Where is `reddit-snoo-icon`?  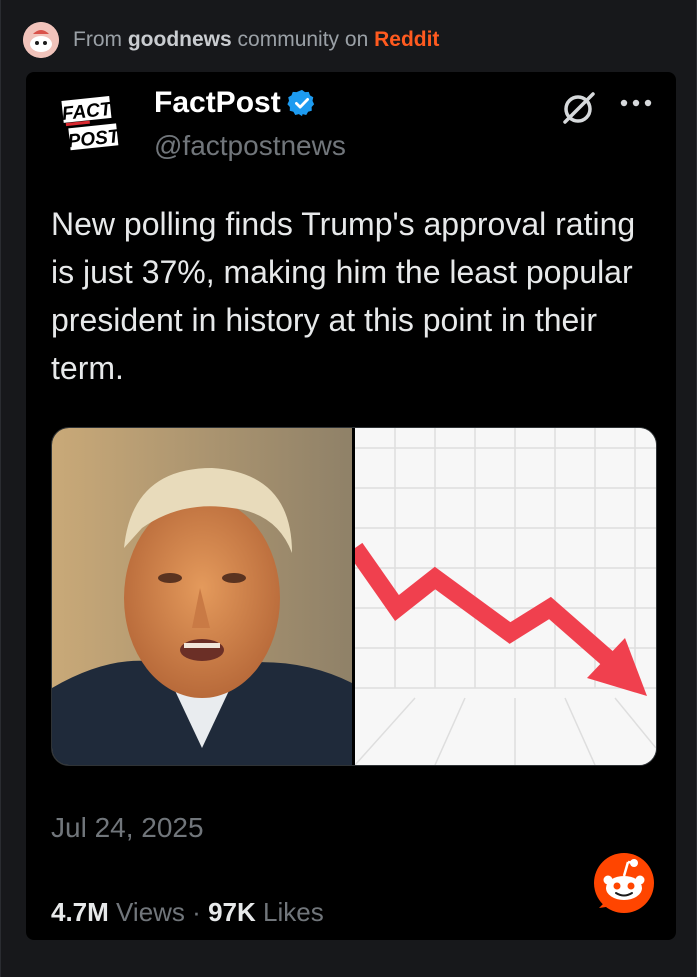 reddit-snoo-icon is located at coordinates (624, 883).